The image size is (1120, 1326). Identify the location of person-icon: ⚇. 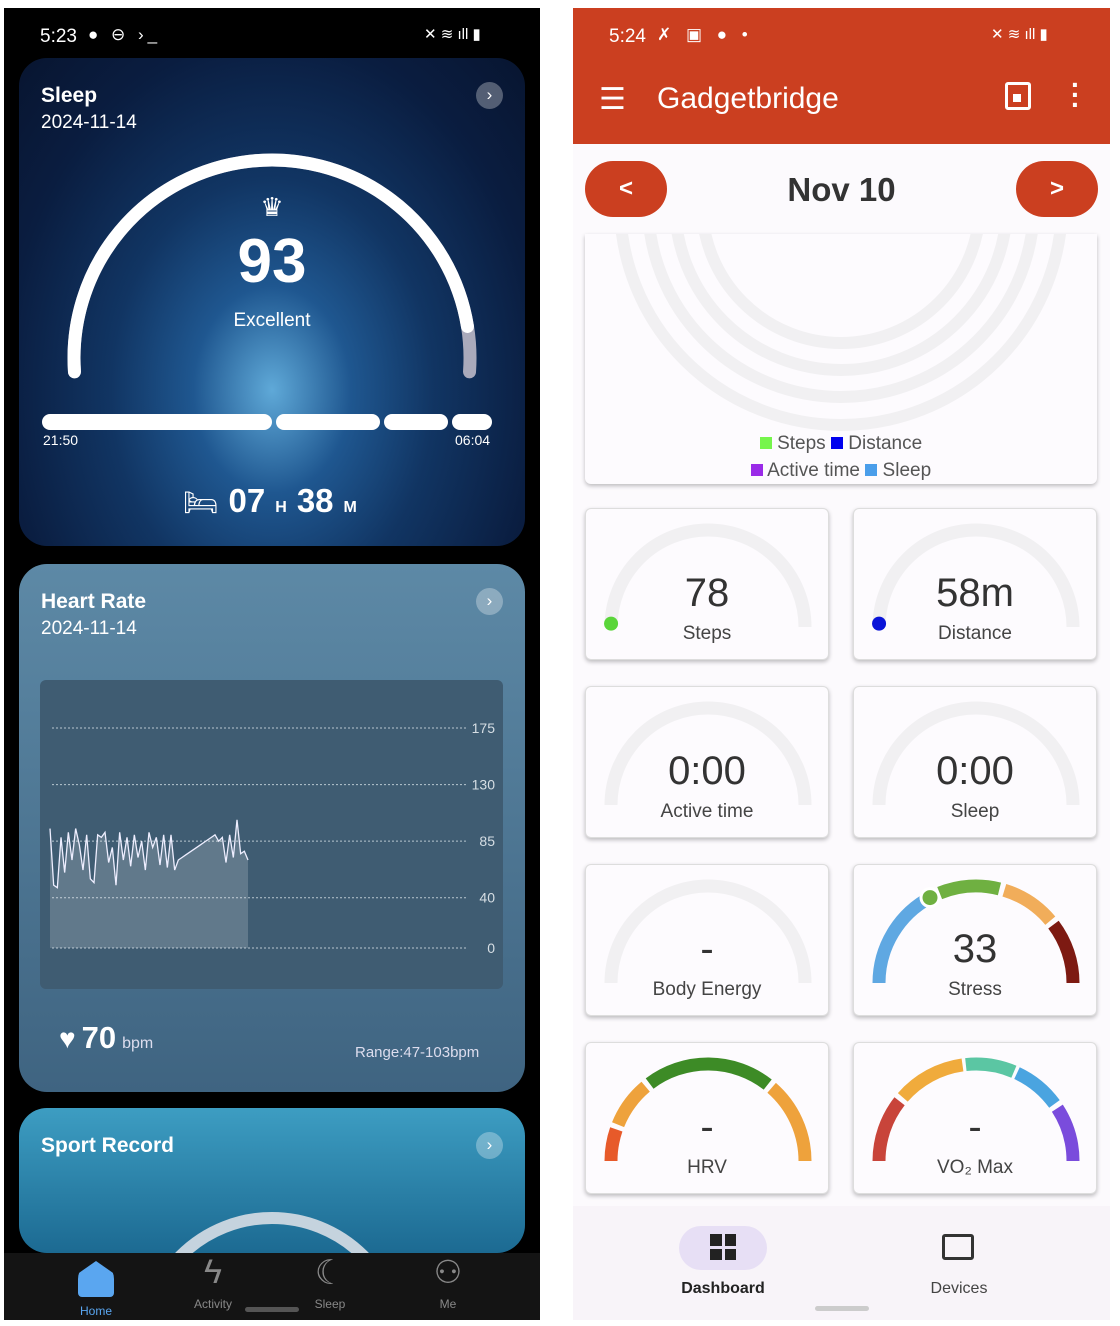
(448, 1272).